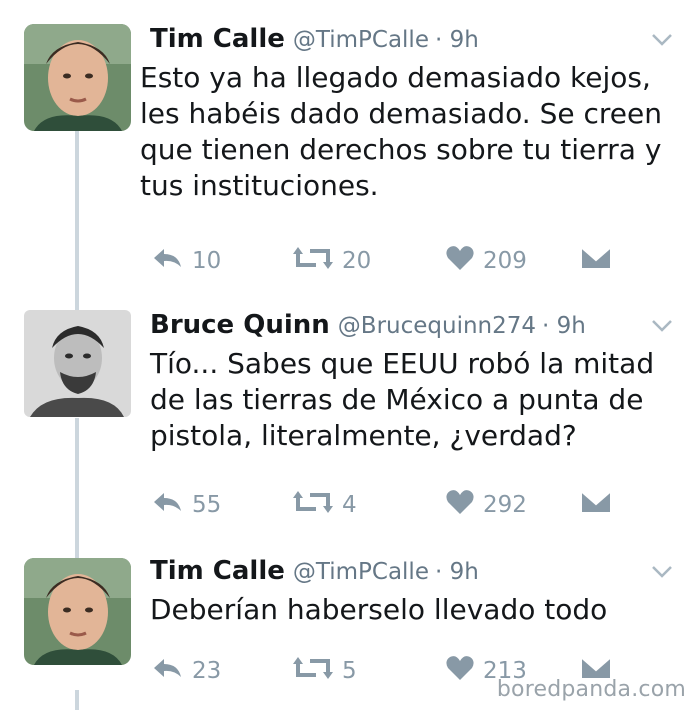 Image resolution: width=700 pixels, height=710 pixels. What do you see at coordinates (437, 326) in the screenshot?
I see `handle: @Brucequinn274` at bounding box center [437, 326].